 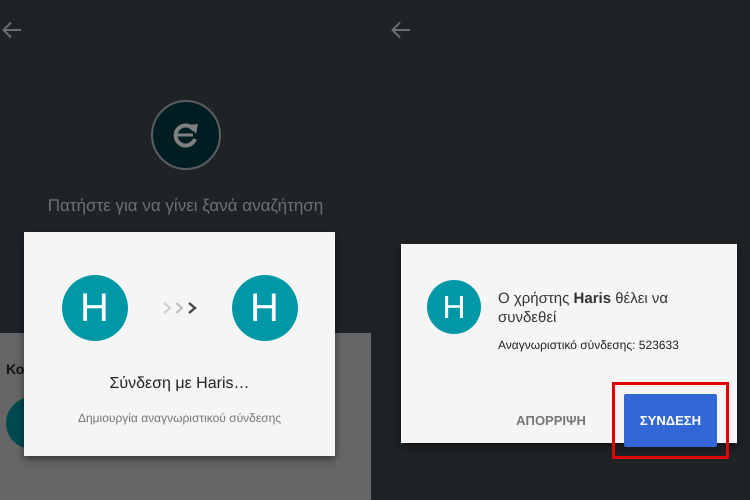 What do you see at coordinates (551, 420) in the screenshot?
I see `reject-button: ΑΠΟΡΡΙΨΗ` at bounding box center [551, 420].